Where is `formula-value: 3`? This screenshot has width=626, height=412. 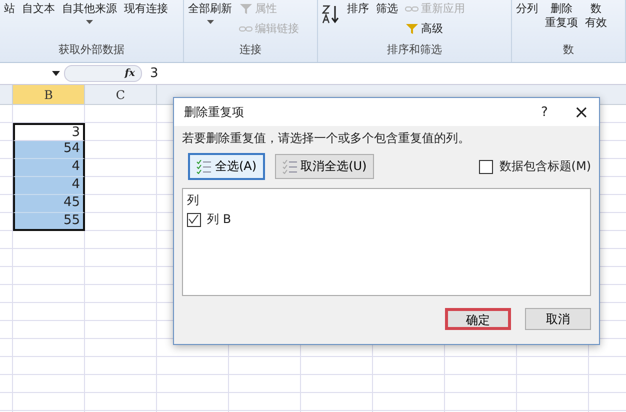 formula-value: 3 is located at coordinates (154, 73).